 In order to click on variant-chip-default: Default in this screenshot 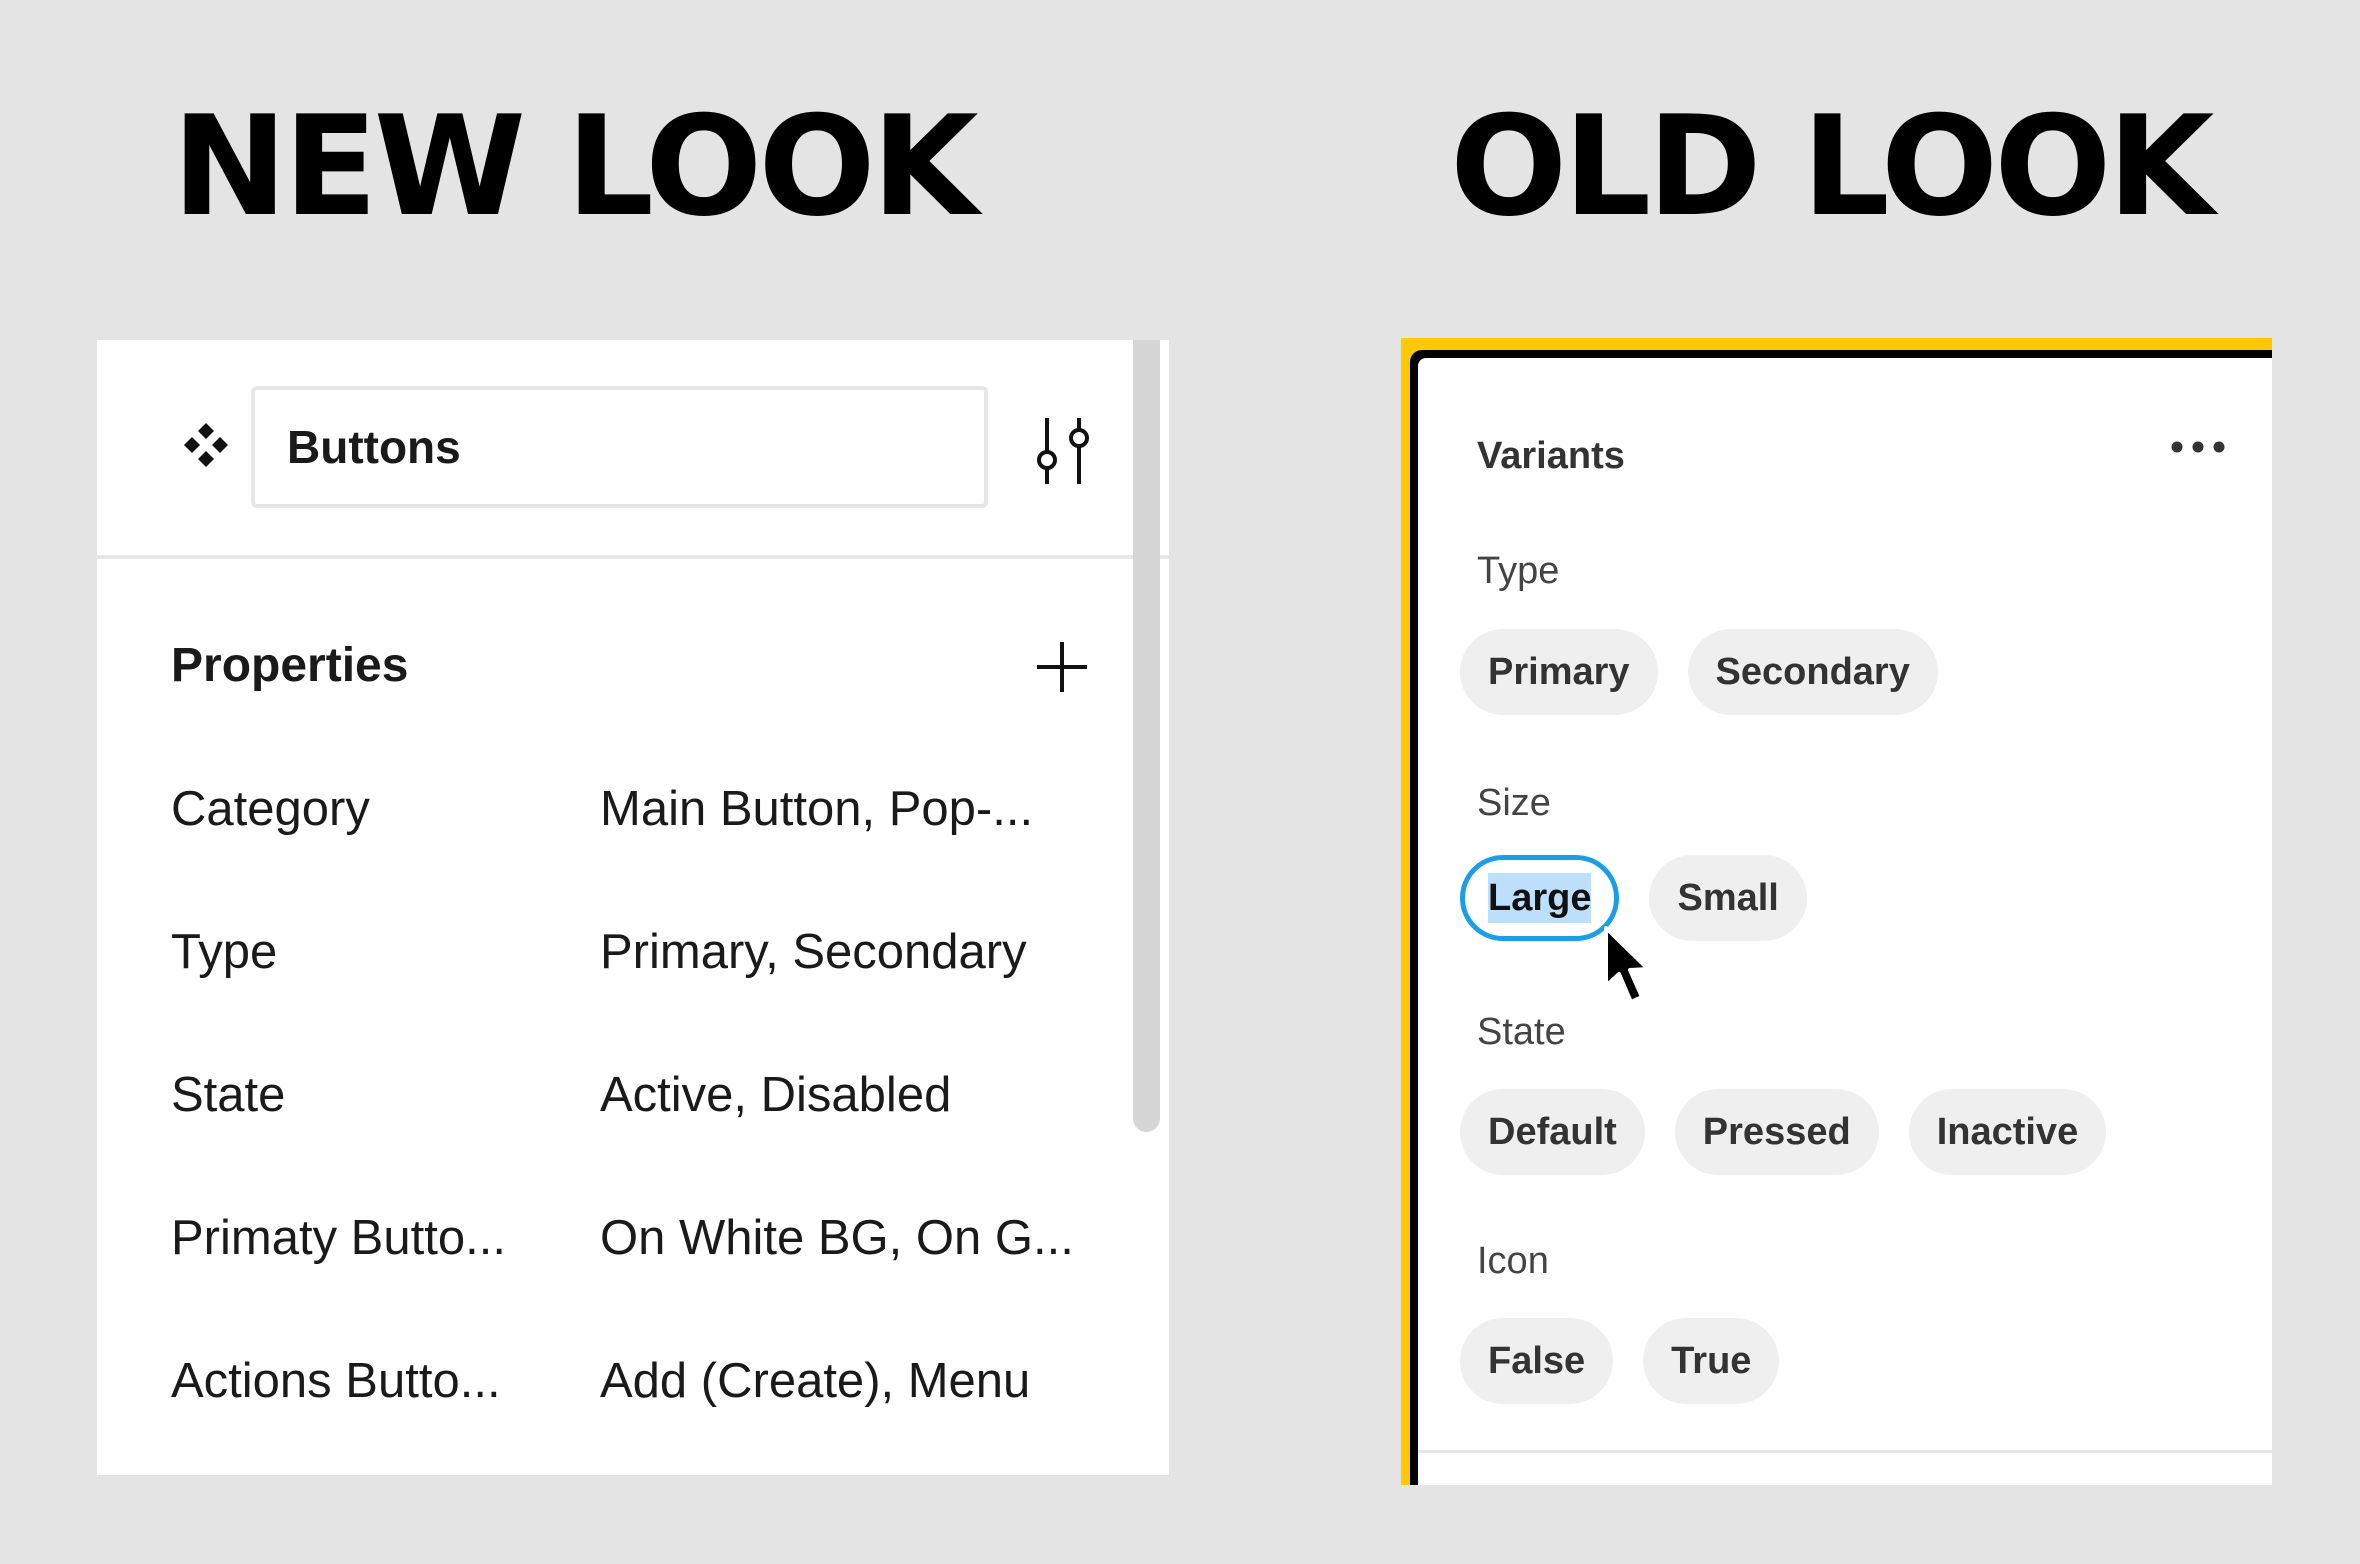, I will do `click(1552, 1132)`.